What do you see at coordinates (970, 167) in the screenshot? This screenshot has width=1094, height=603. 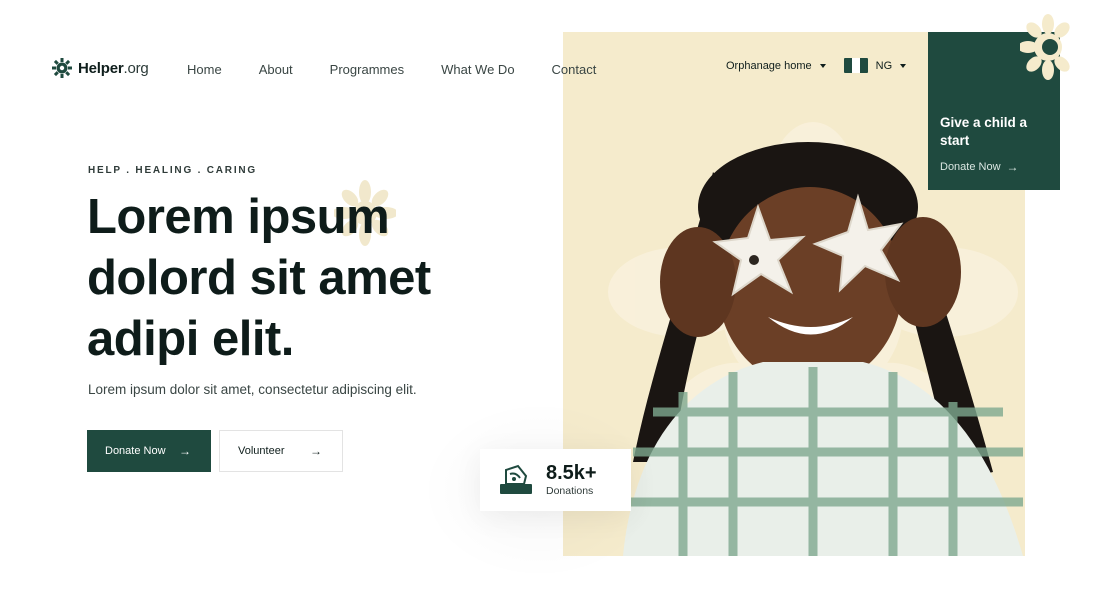 I see `give-card-link-label: Donate Now` at bounding box center [970, 167].